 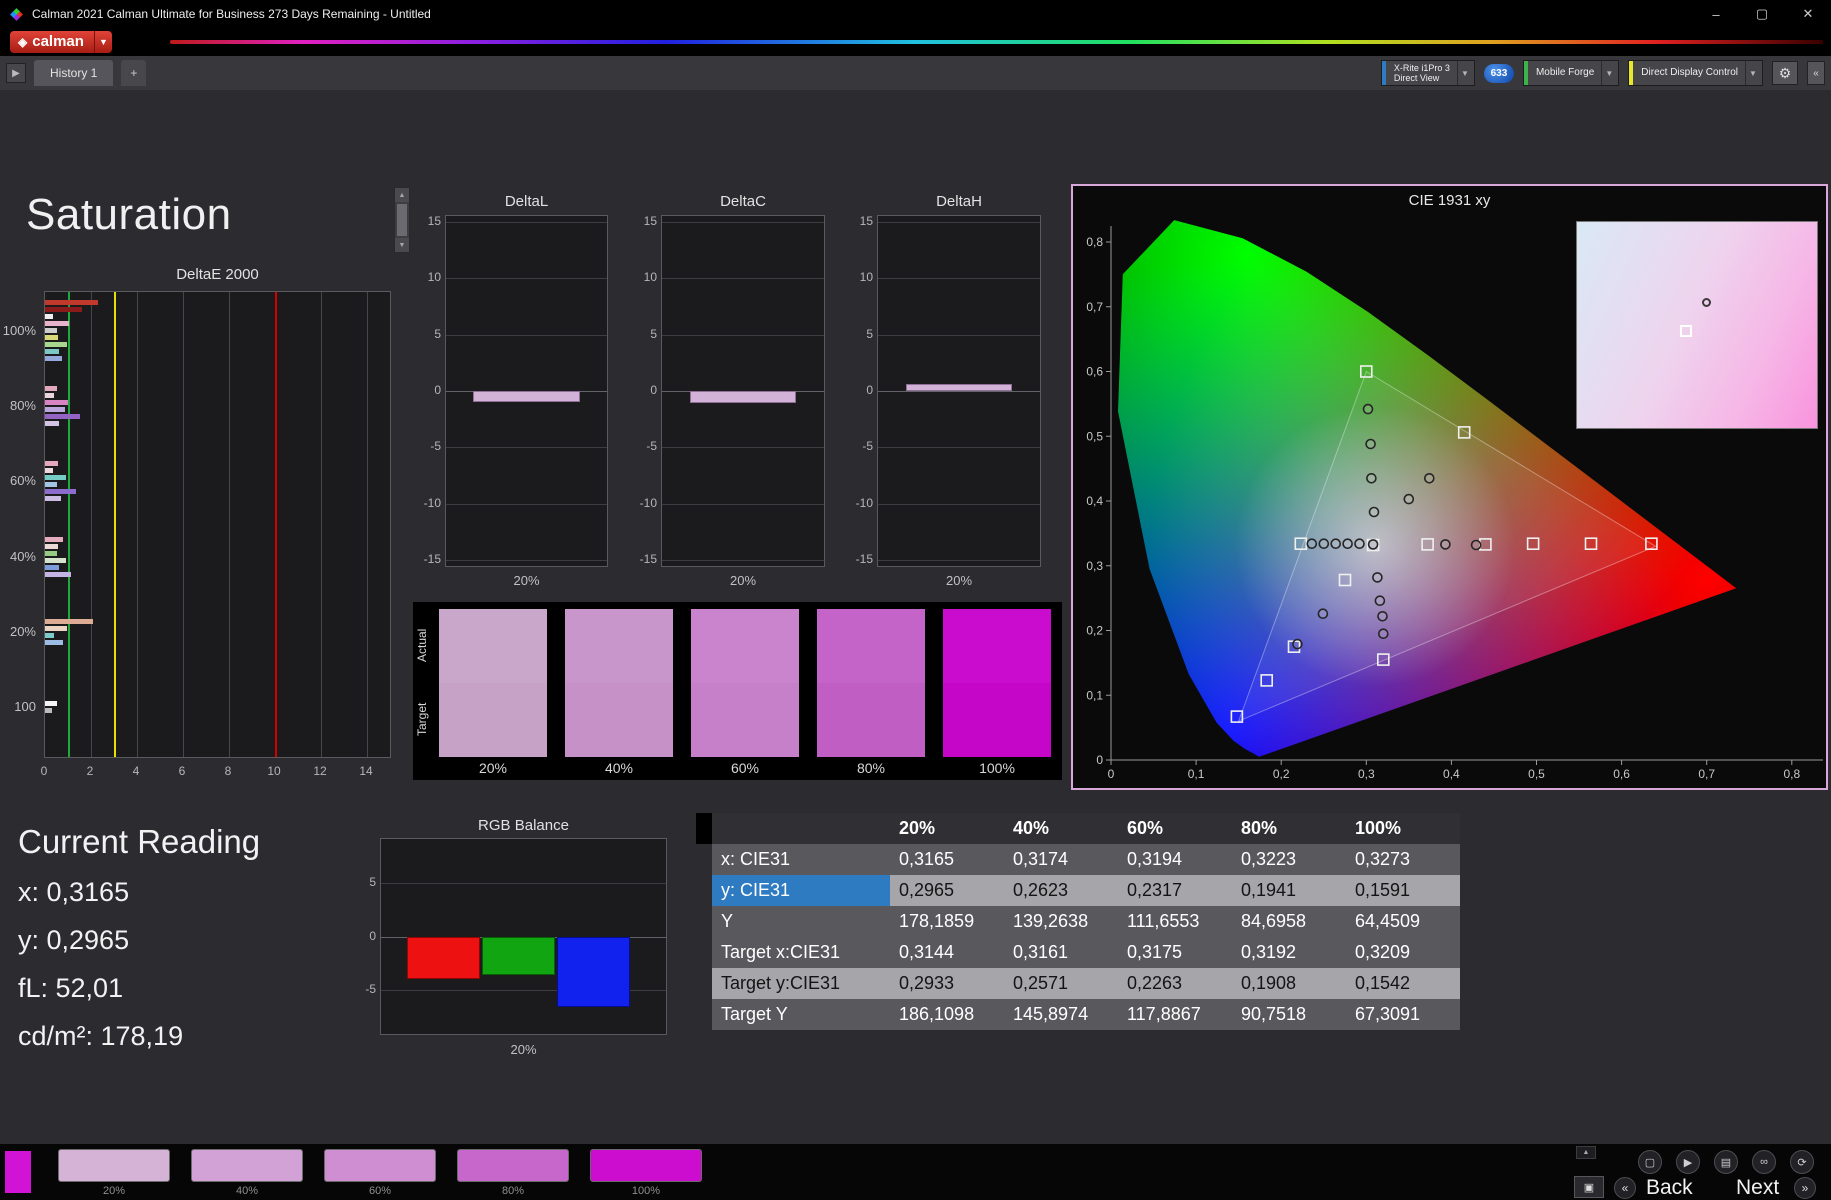 I want to click on target-swatch, so click(x=997, y=720).